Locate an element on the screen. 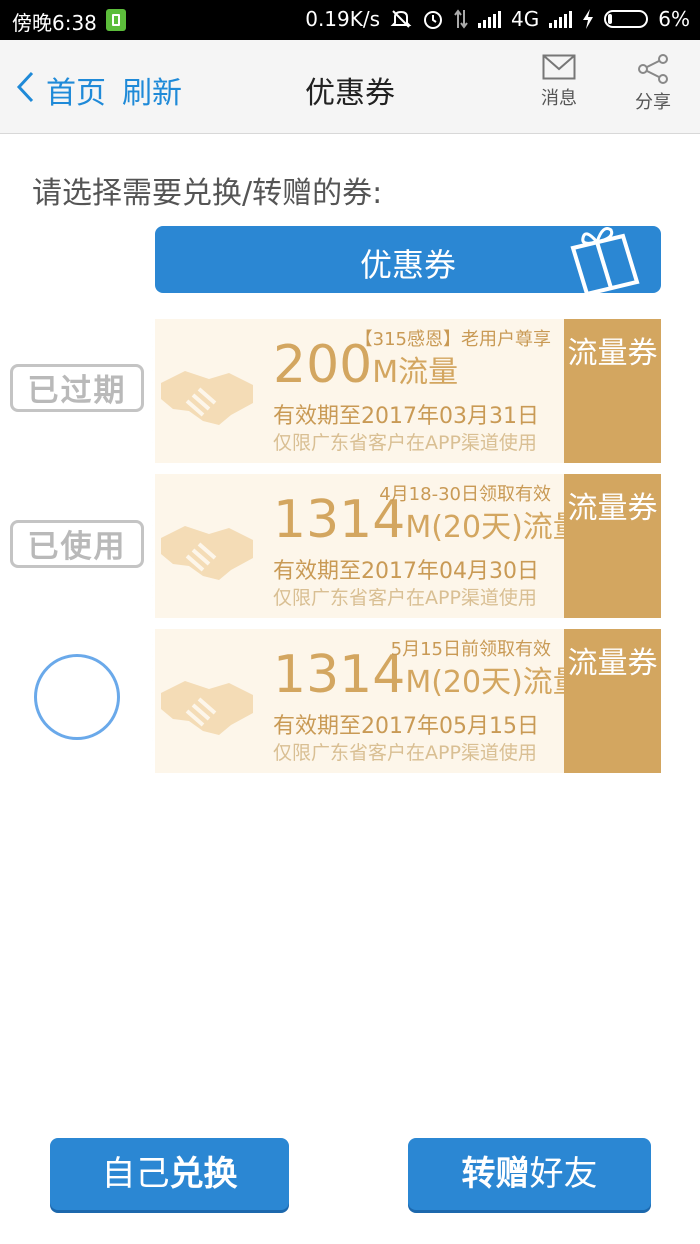 This screenshot has width=700, height=1244. gift-friend-button: 转赠好友 is located at coordinates (529, 1174).